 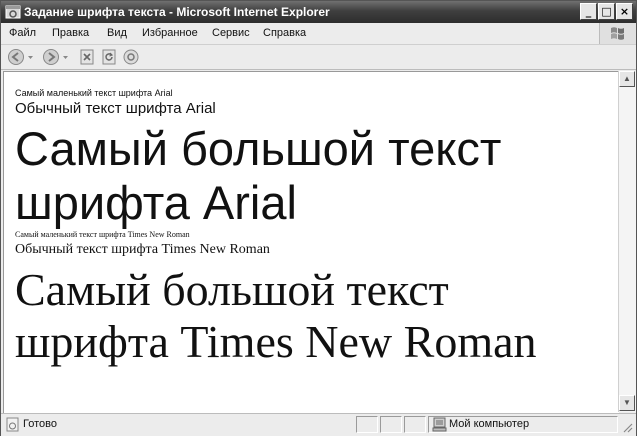 What do you see at coordinates (170, 33) in the screenshot?
I see `menu-favorites: Избранное` at bounding box center [170, 33].